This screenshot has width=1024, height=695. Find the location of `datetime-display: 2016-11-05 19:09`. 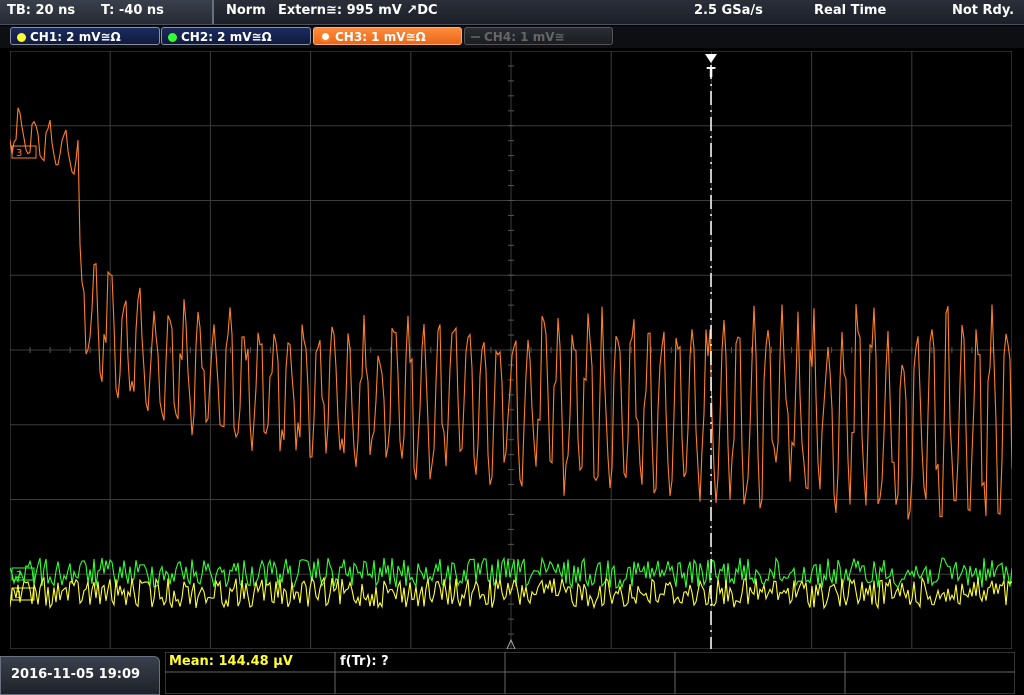

datetime-display: 2016-11-05 19:09 is located at coordinates (80, 675).